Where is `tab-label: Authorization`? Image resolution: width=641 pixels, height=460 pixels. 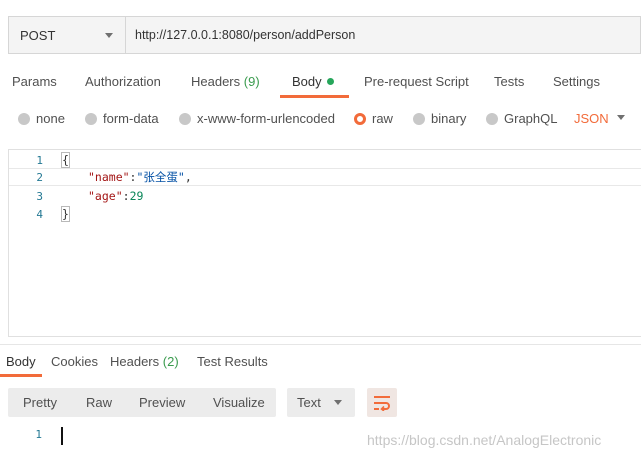
tab-label: Authorization is located at coordinates (123, 81).